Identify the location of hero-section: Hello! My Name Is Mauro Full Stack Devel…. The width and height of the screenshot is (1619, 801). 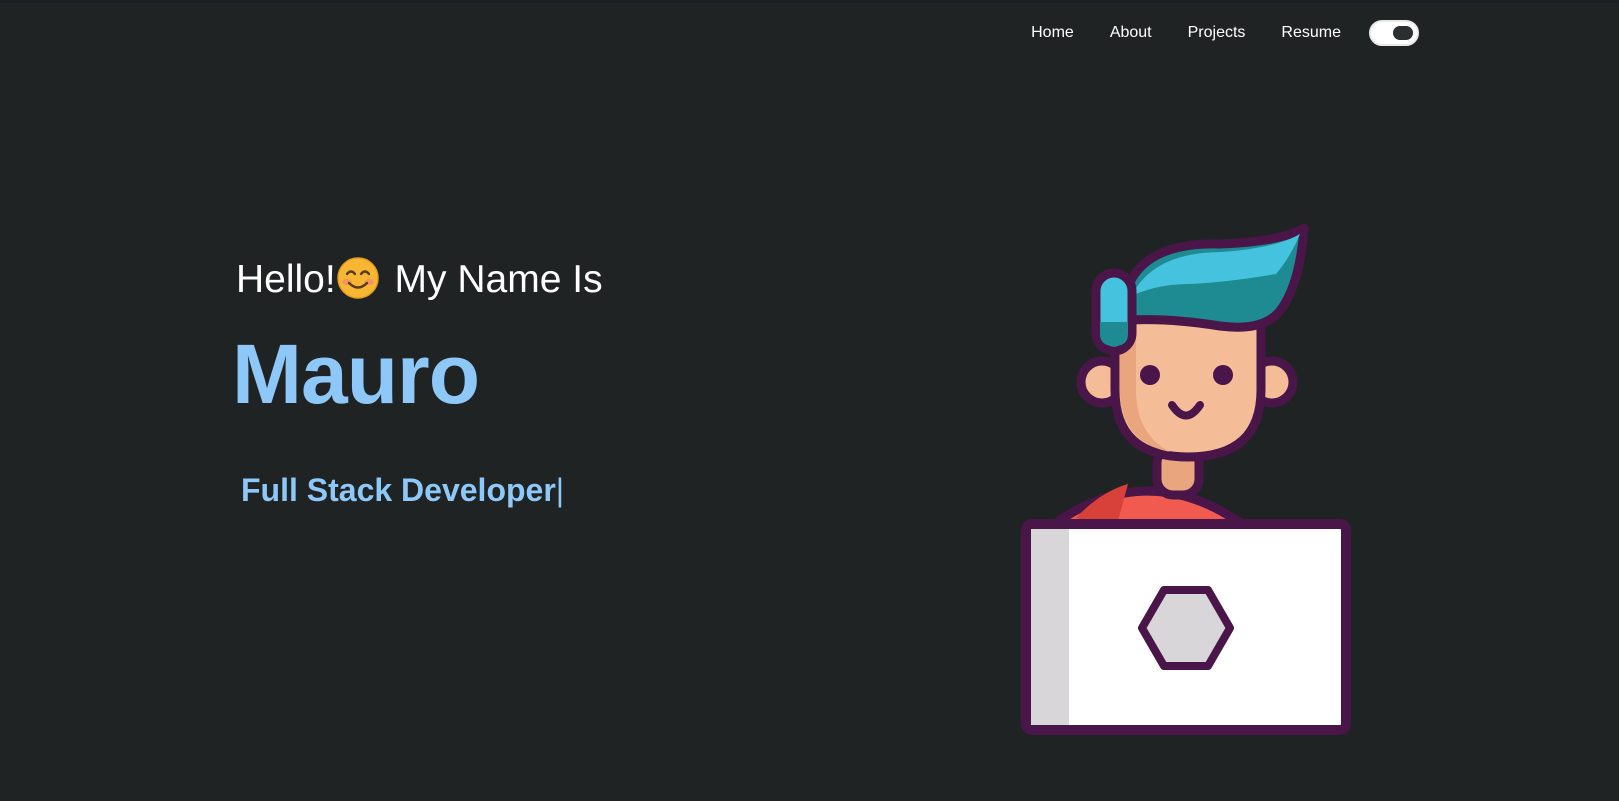
(417, 382).